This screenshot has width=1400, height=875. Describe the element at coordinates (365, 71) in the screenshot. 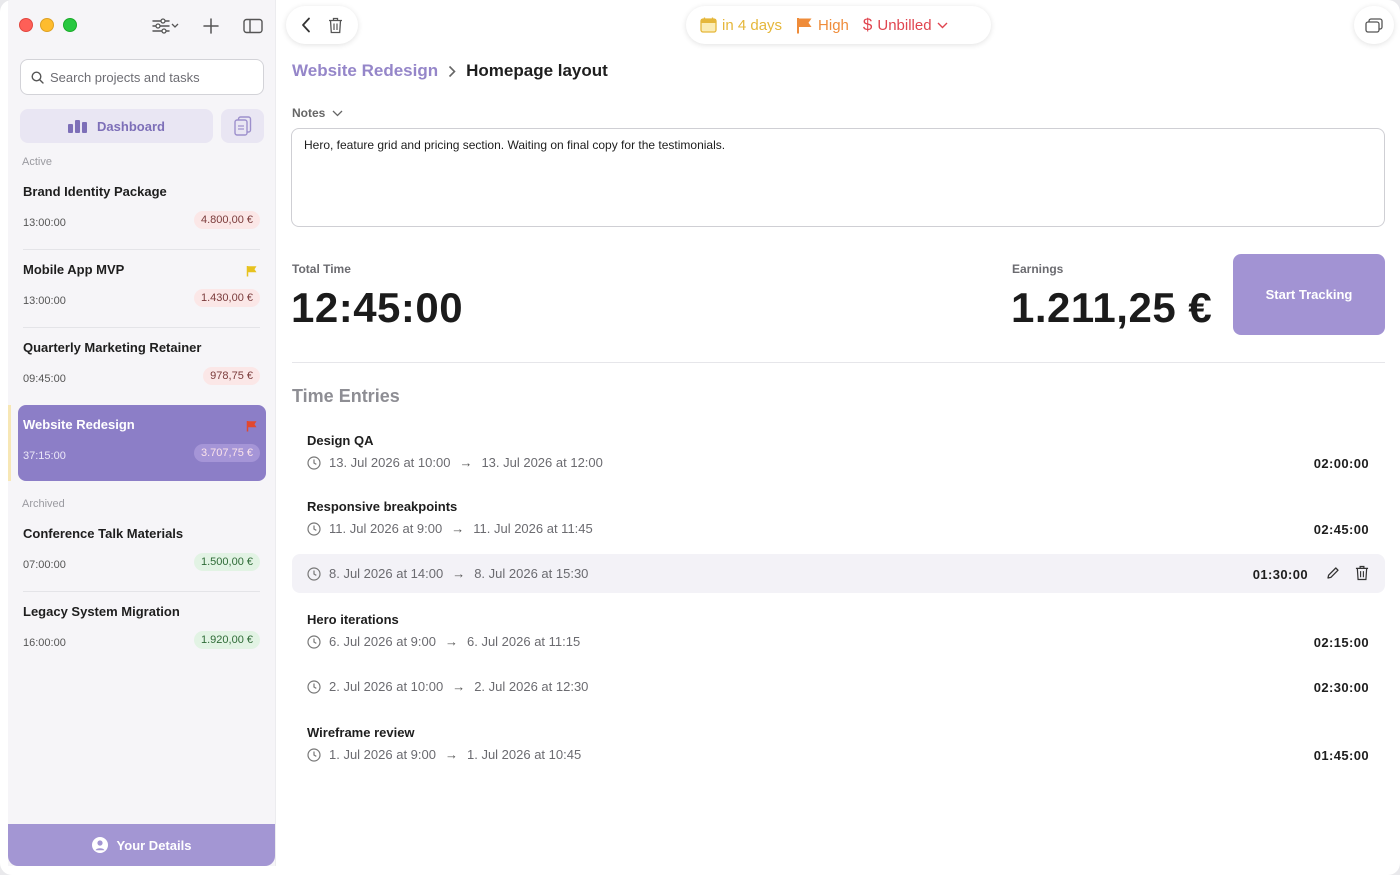

I see `breadcrumb-parent-link: Website Redesign` at that location.